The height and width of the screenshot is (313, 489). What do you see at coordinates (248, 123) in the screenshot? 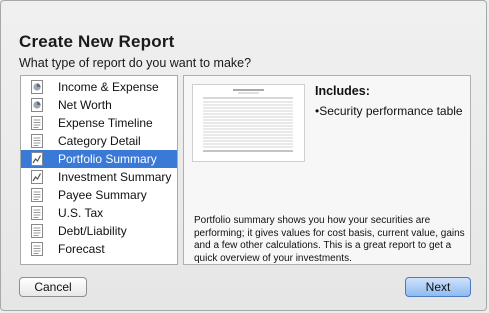
I see `report-preview-thumbnail` at bounding box center [248, 123].